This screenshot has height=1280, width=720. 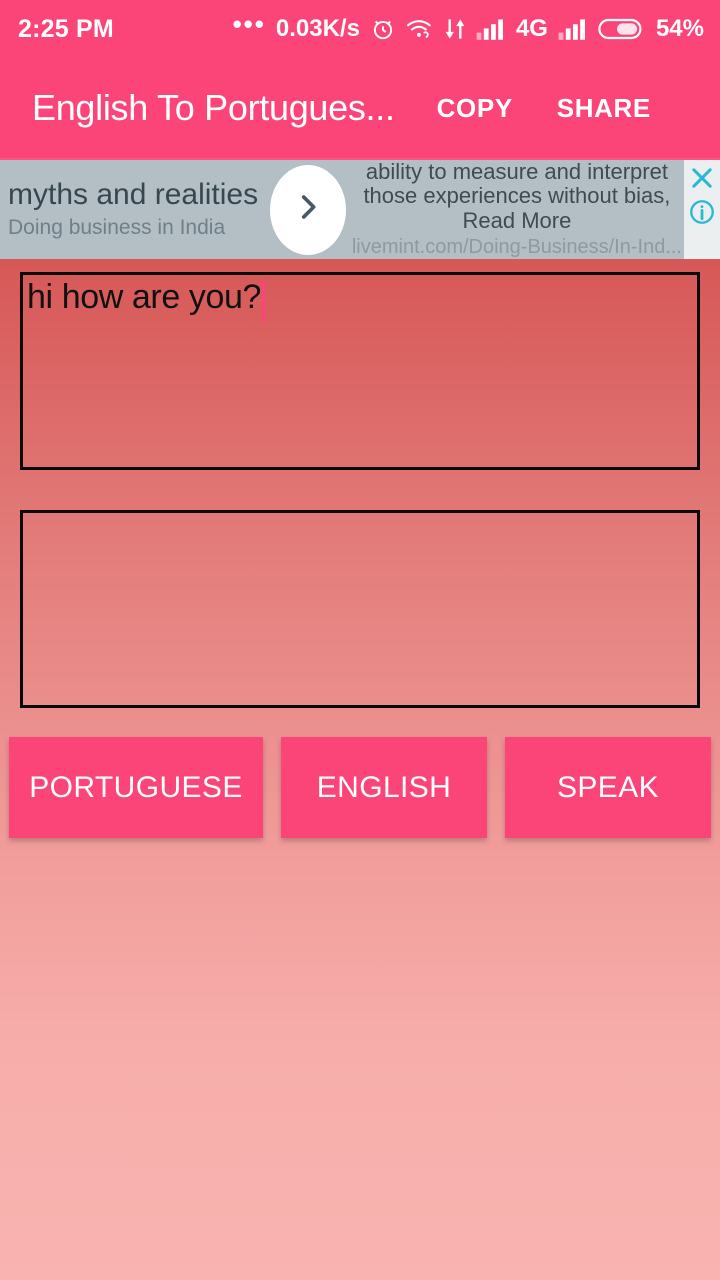 I want to click on translated-text-output, so click(x=360, y=609).